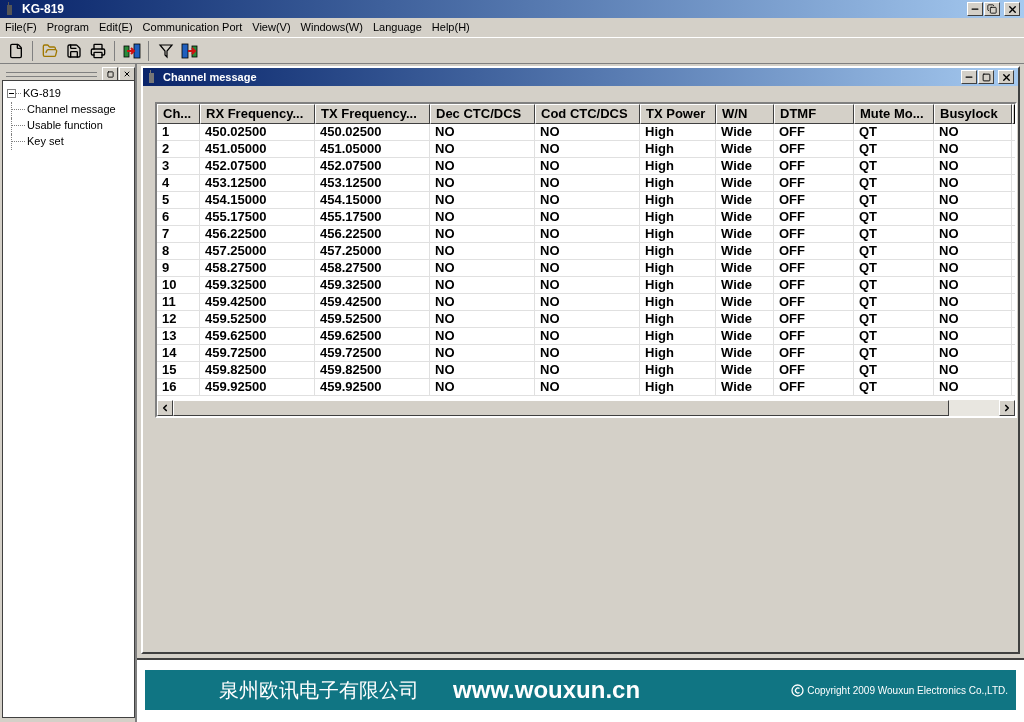  Describe the element at coordinates (151, 77) in the screenshot. I see `radio-icon` at that location.